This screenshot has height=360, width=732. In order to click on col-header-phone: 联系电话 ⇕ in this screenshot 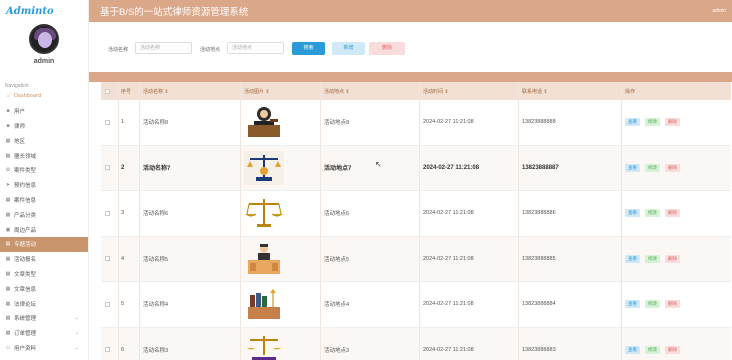, I will do `click(570, 91)`.